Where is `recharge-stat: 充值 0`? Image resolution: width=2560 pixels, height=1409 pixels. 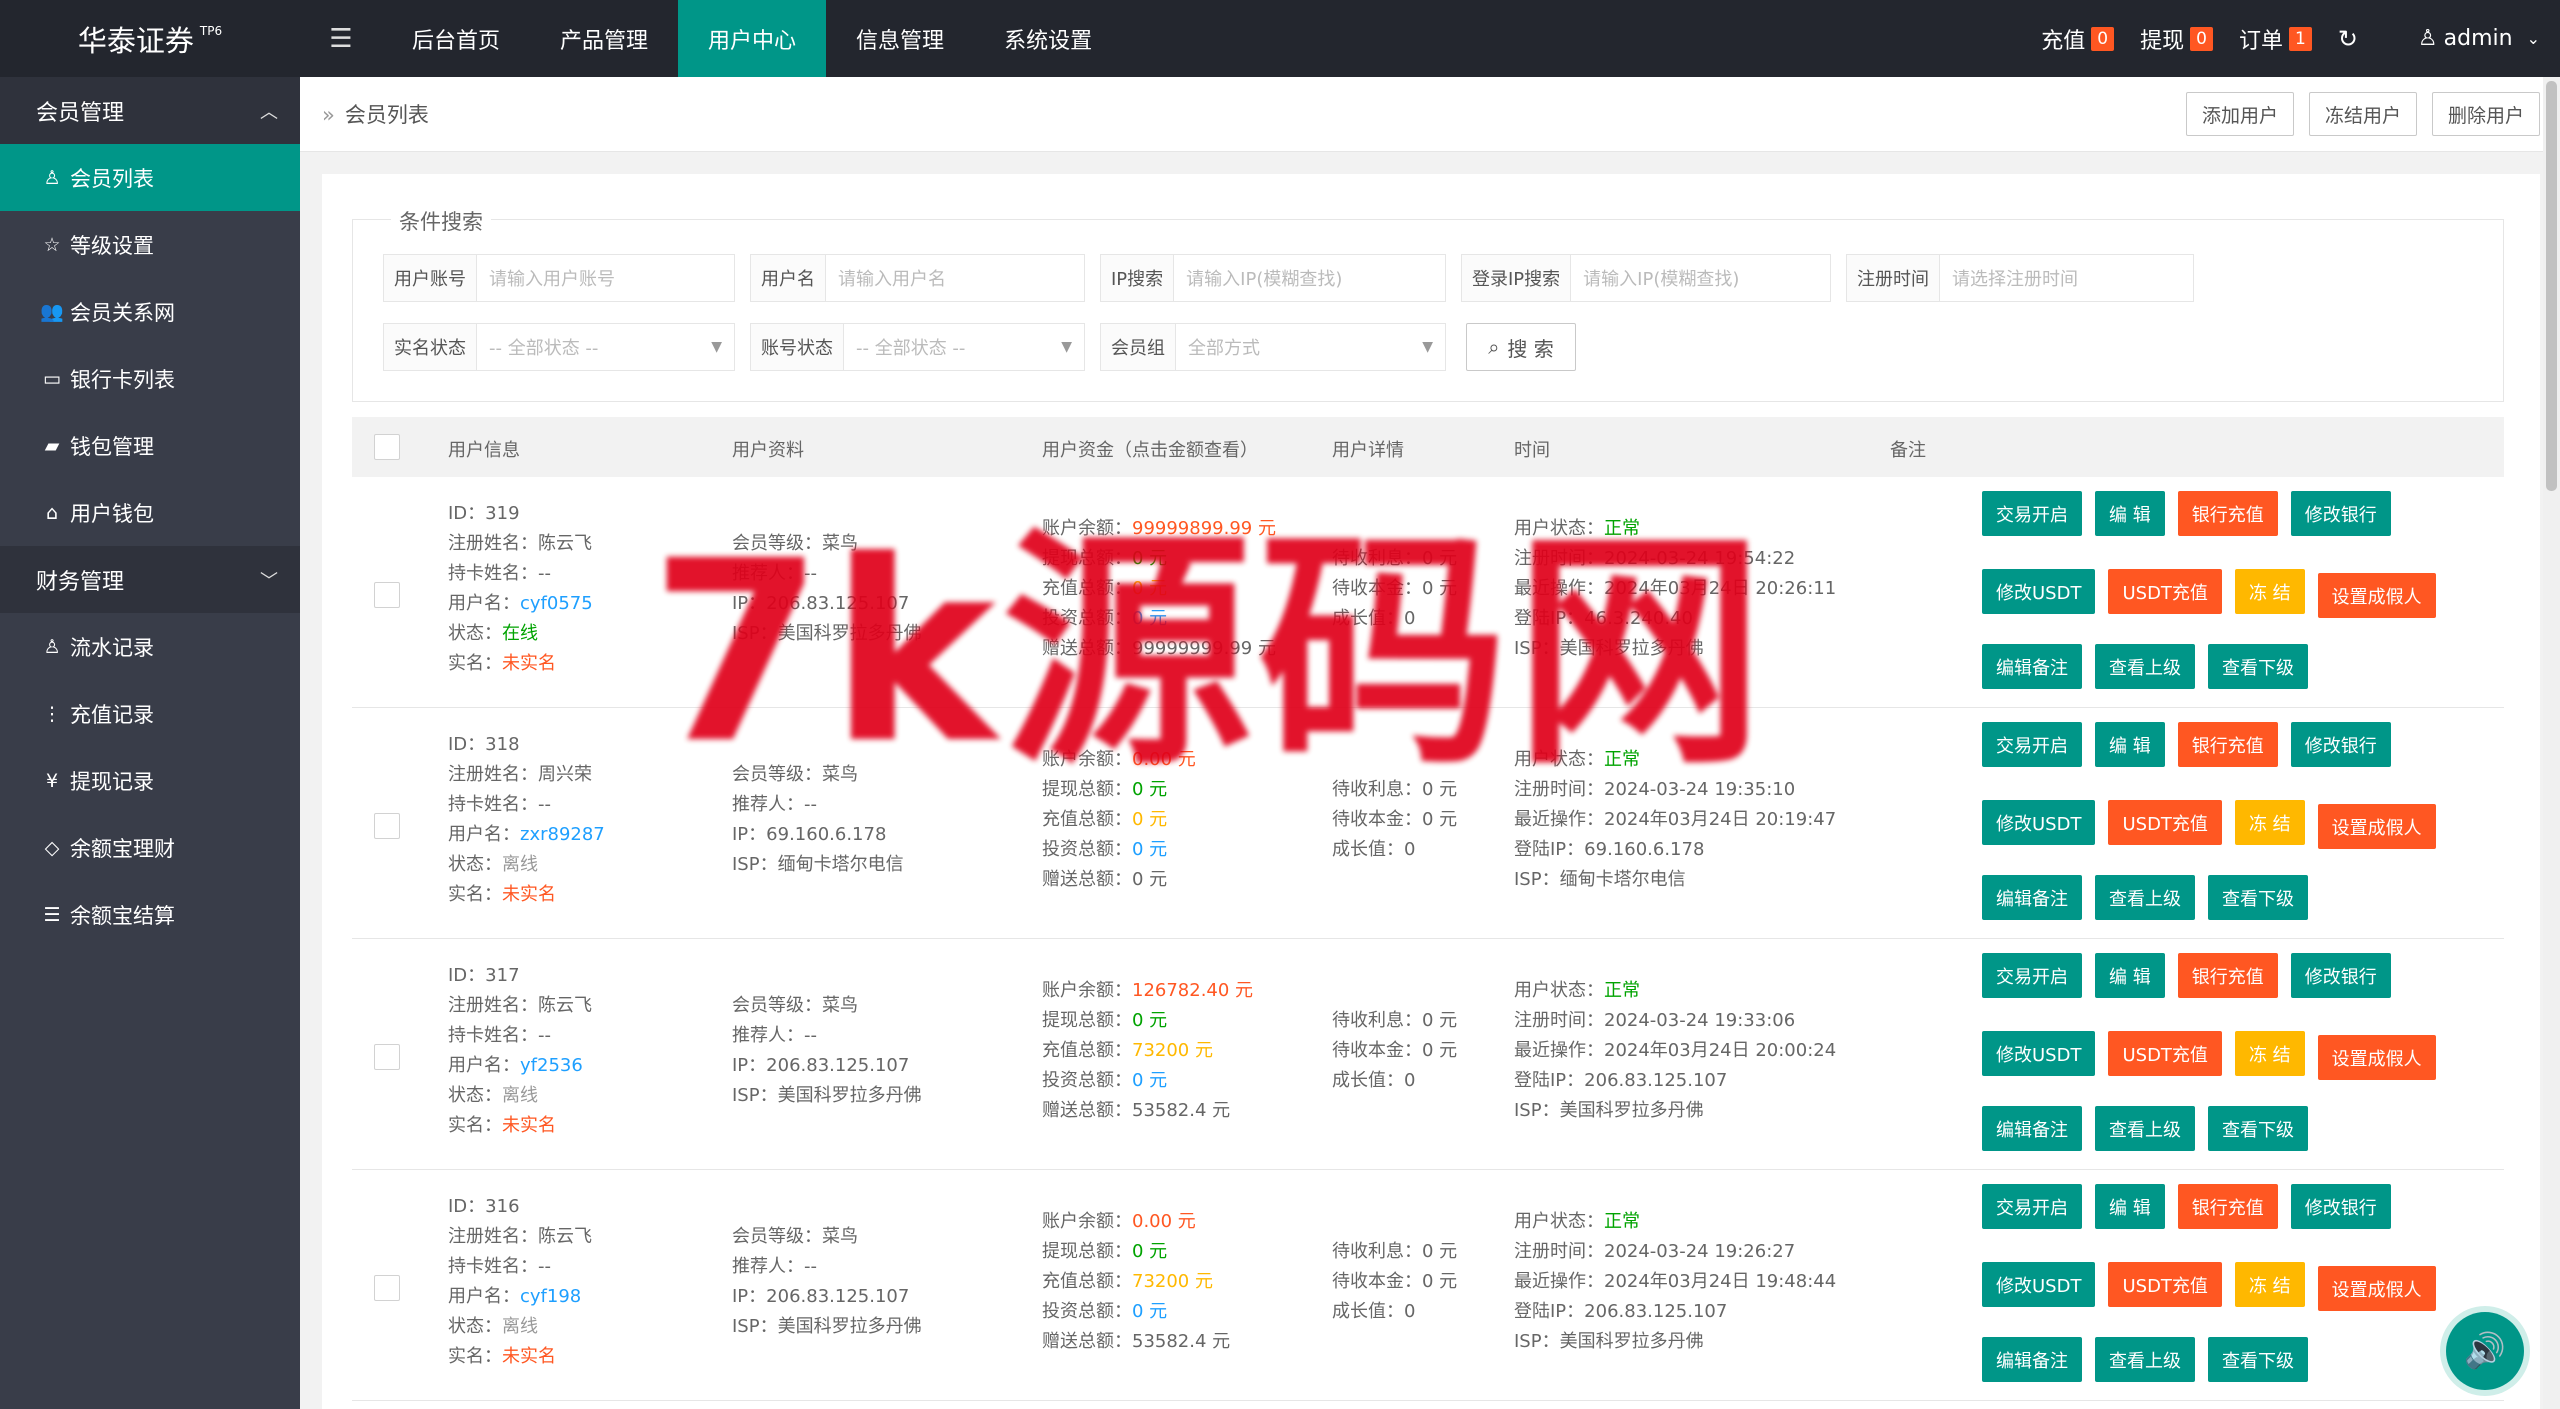
recharge-stat: 充值 0 is located at coordinates (2078, 39).